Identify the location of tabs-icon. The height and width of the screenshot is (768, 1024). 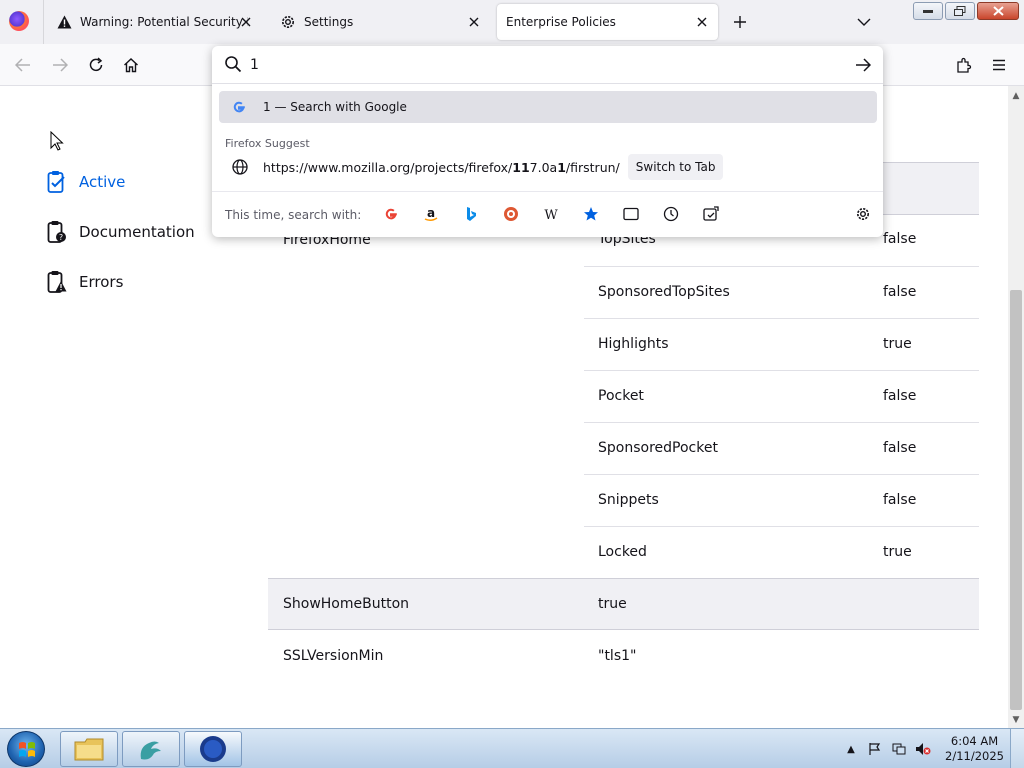
(631, 214).